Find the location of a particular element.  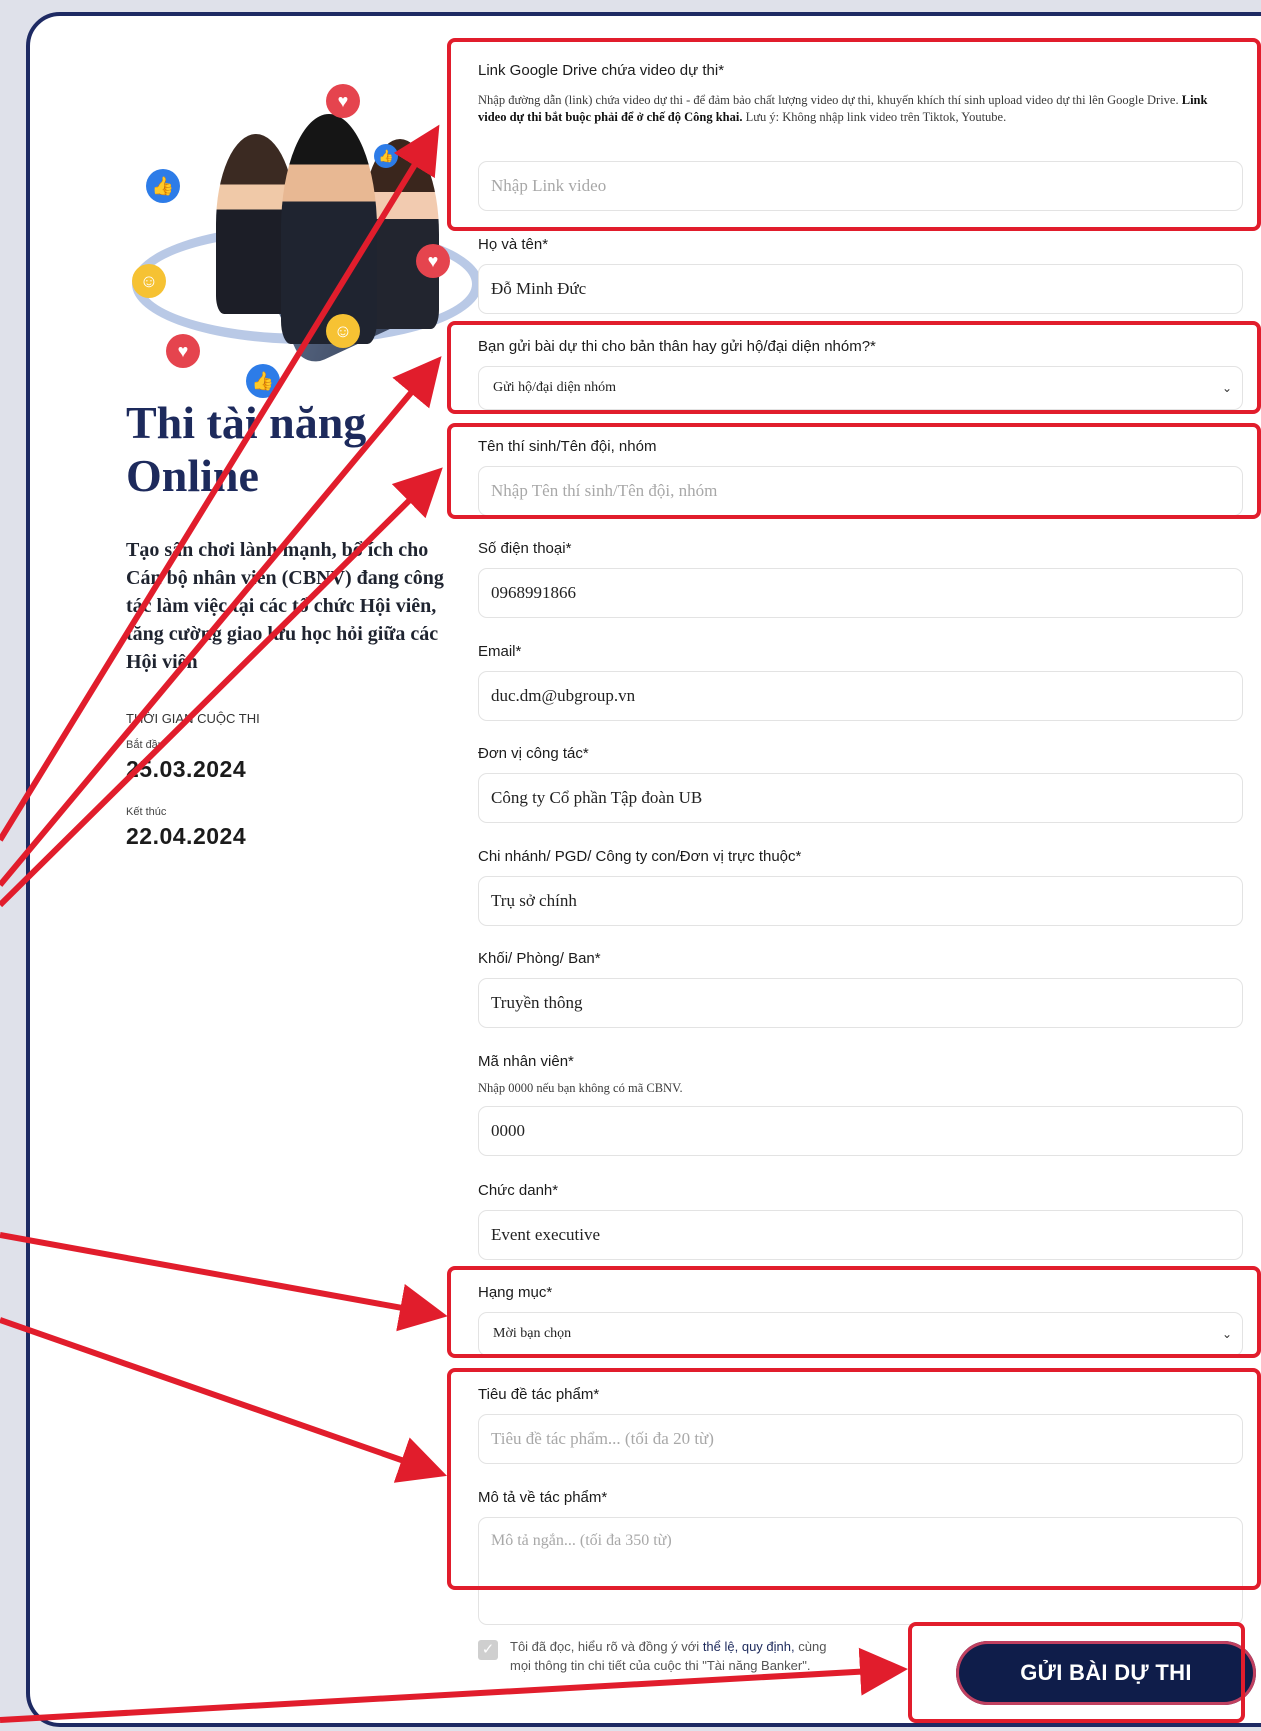

category-value: Mời bạn chọn is located at coordinates (532, 1333).